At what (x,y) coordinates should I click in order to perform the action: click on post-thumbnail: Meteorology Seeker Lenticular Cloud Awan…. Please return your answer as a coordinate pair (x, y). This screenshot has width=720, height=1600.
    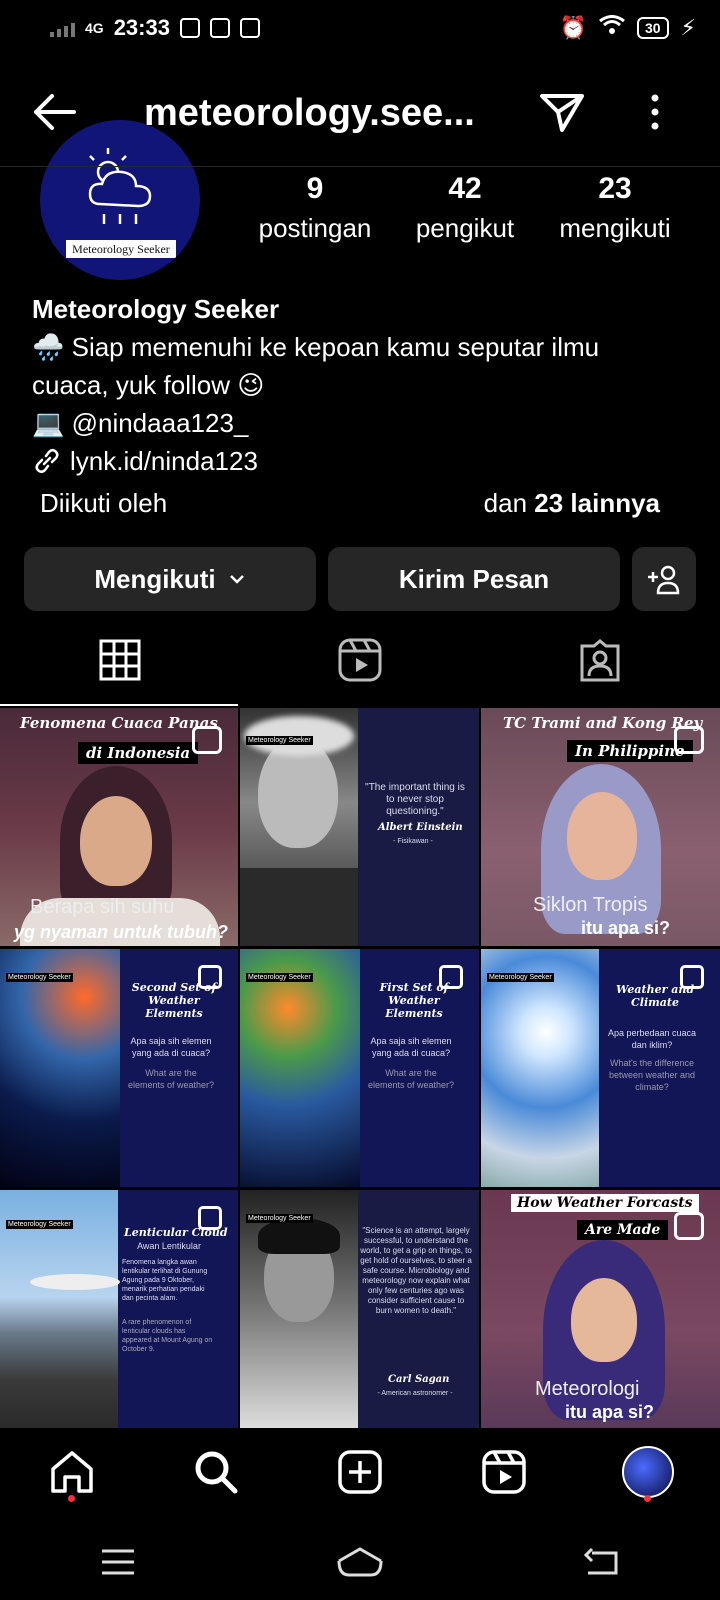
    Looking at the image, I should click on (119, 1309).